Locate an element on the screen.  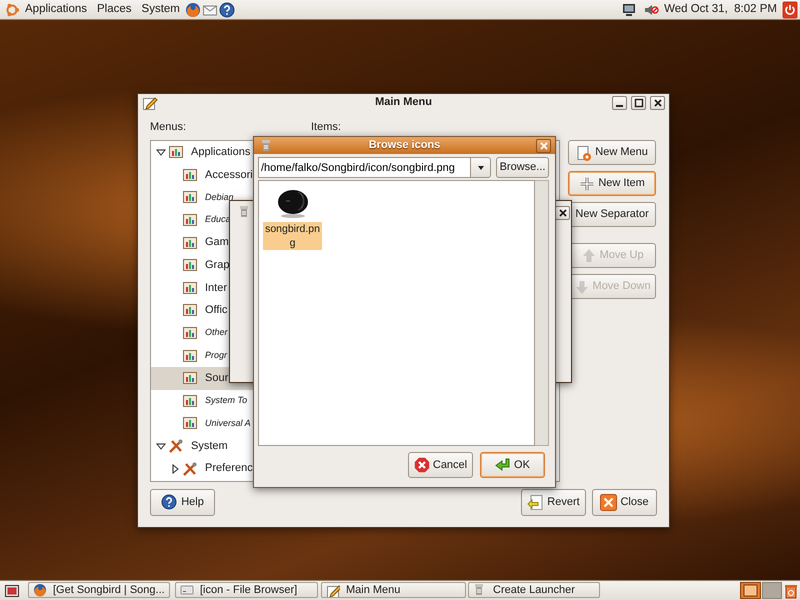
power-icon is located at coordinates (790, 9).